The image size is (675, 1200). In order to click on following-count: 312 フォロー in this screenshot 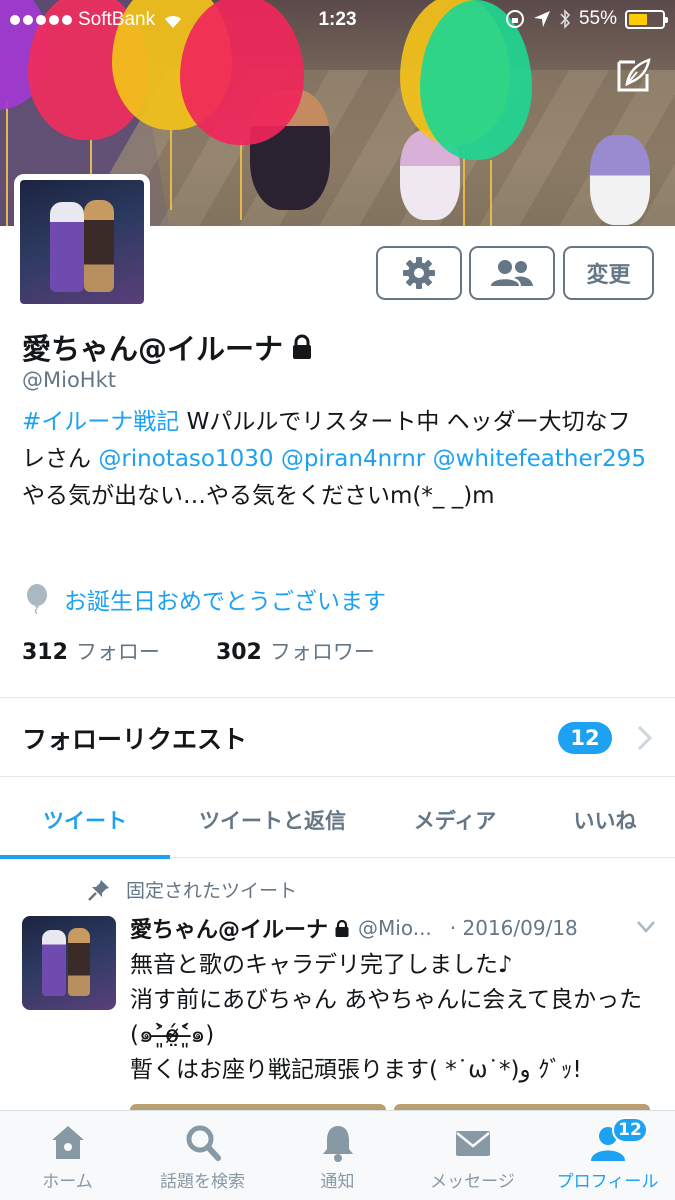, I will do `click(91, 651)`.